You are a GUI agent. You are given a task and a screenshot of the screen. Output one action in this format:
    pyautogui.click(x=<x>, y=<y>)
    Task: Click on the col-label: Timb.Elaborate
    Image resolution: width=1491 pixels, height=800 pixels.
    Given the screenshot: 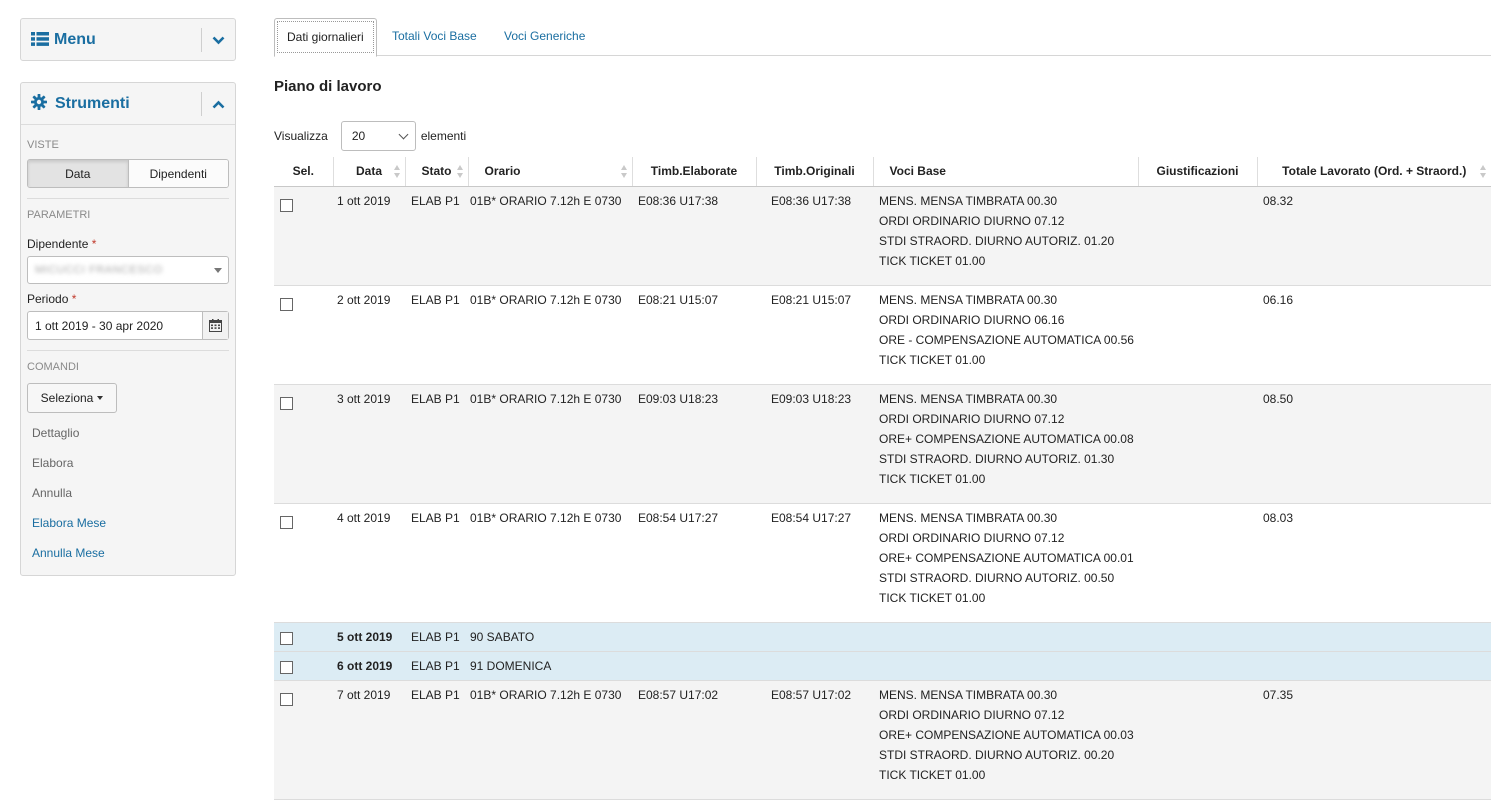 What is the action you would take?
    pyautogui.click(x=694, y=171)
    